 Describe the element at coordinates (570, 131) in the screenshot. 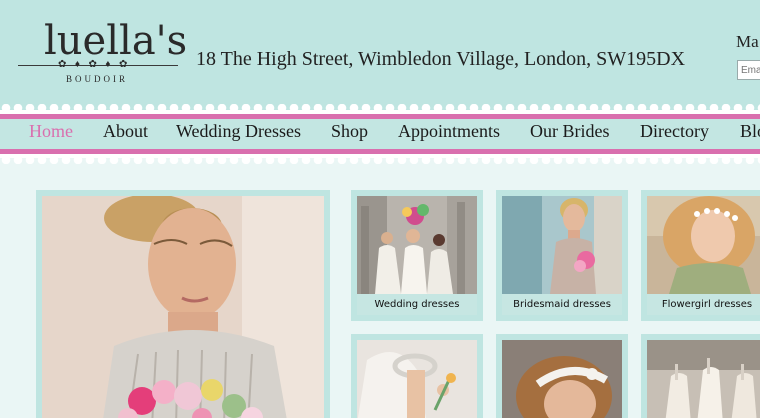

I see `nav-our-brides: Our Brides` at that location.